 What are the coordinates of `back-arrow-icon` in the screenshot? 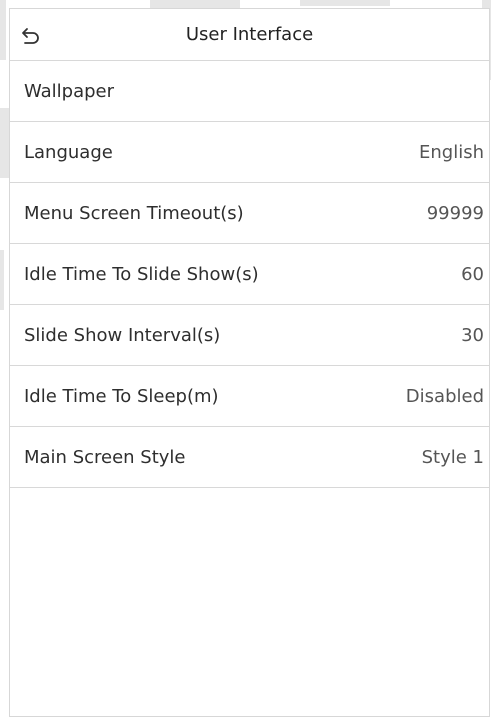 It's located at (30, 35).